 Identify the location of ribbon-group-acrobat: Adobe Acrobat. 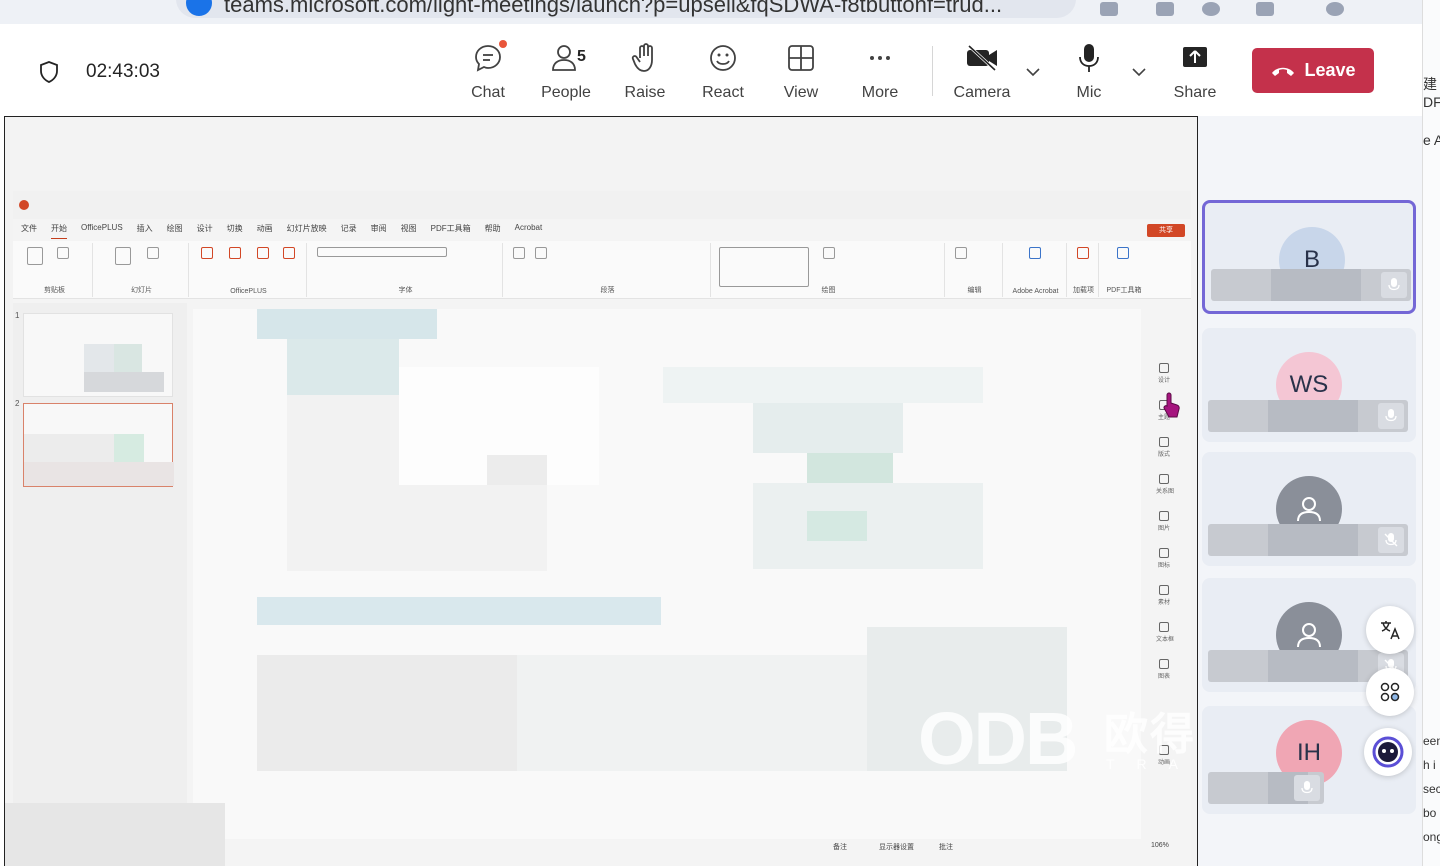
(1036, 270).